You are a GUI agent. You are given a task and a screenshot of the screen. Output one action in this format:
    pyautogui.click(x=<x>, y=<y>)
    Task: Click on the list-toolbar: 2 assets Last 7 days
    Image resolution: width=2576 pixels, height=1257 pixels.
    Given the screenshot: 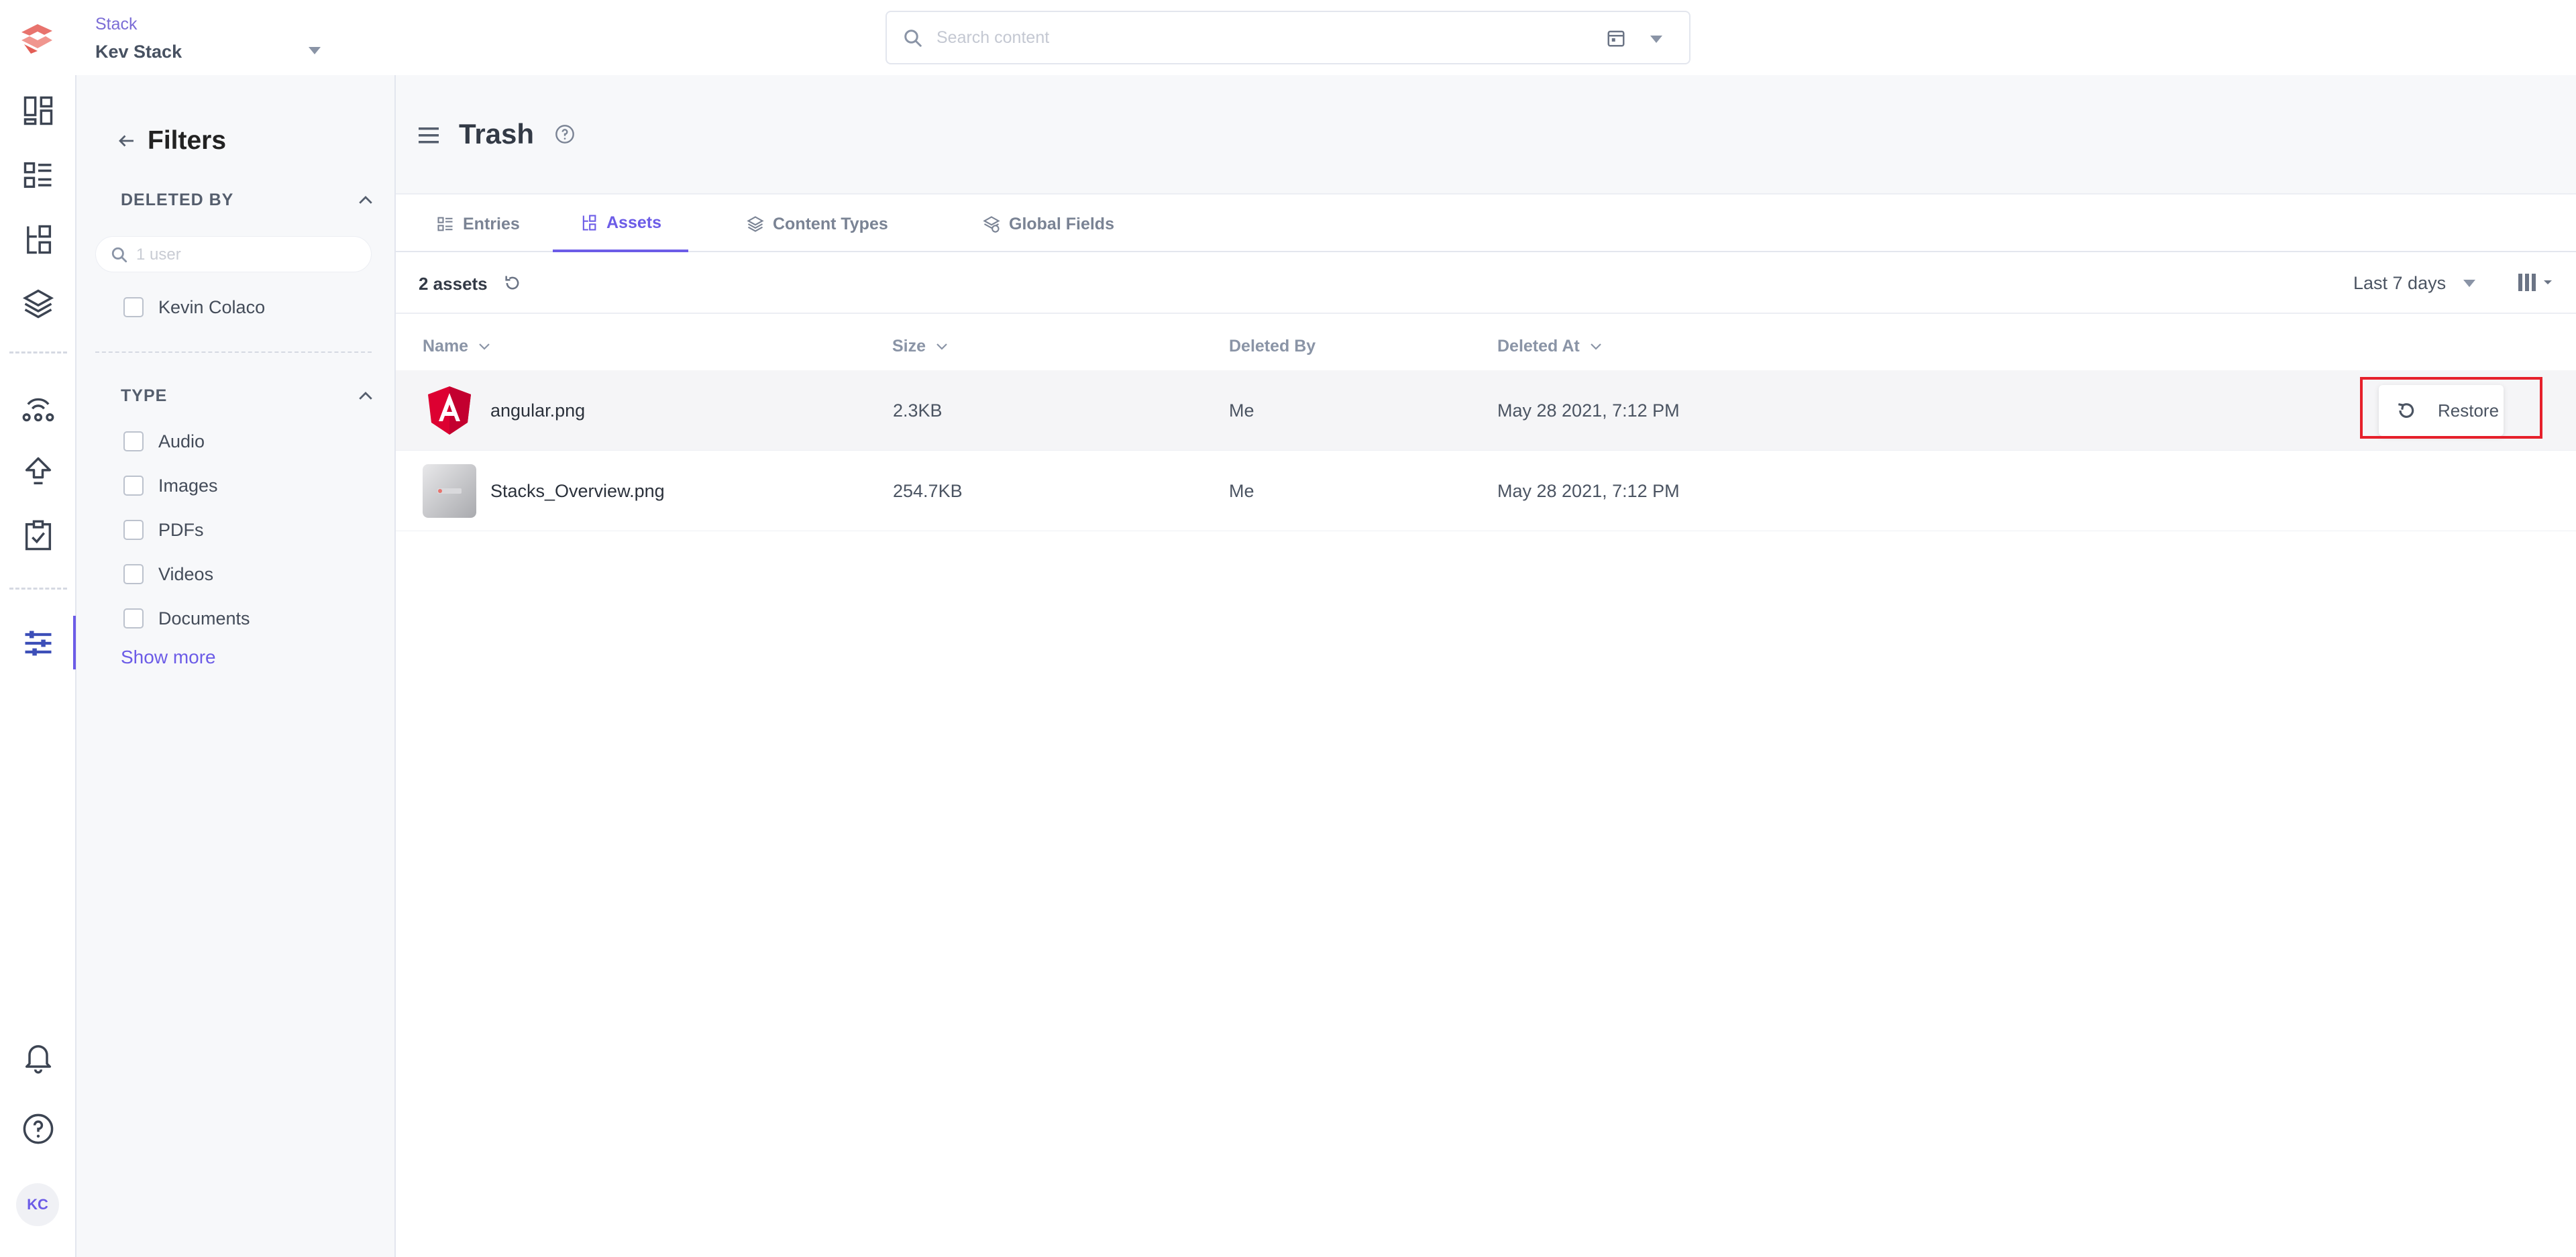 What is the action you would take?
    pyautogui.click(x=1486, y=284)
    